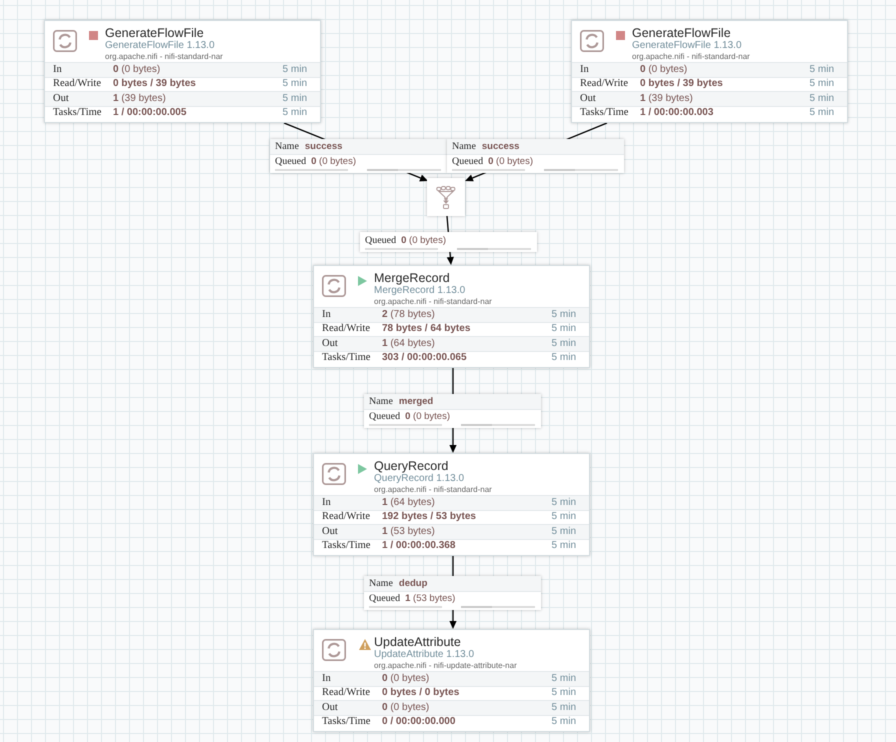  Describe the element at coordinates (416, 402) in the screenshot. I see `connection-name: merged` at that location.